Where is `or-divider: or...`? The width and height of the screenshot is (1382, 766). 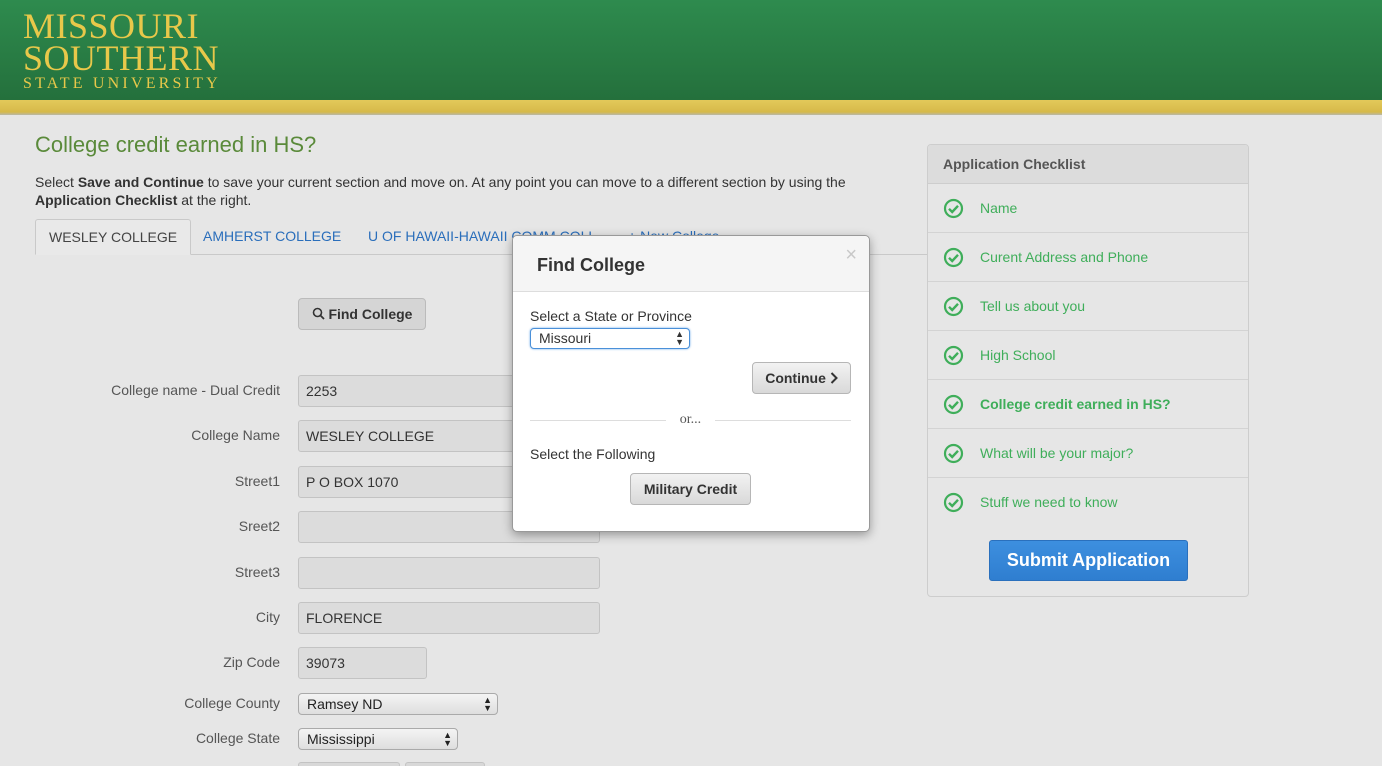
or-divider: or... is located at coordinates (690, 420).